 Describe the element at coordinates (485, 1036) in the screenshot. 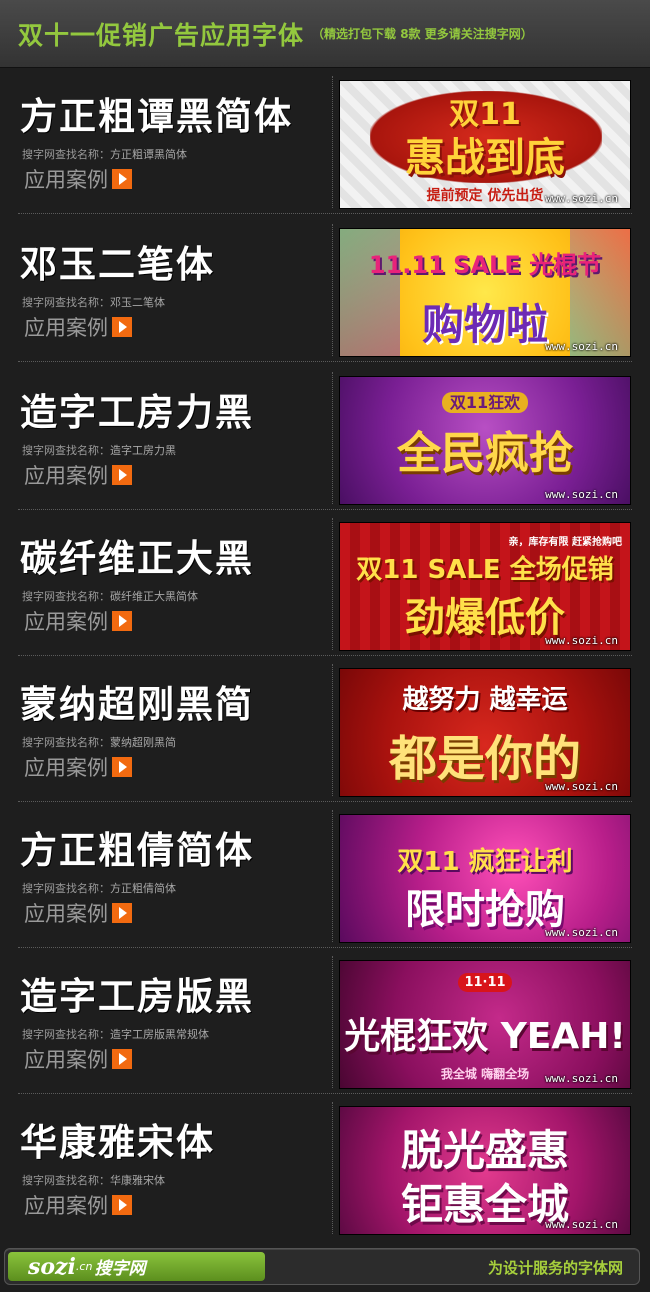

I see `banner-title: 光棍狂欢 YEAH!` at that location.